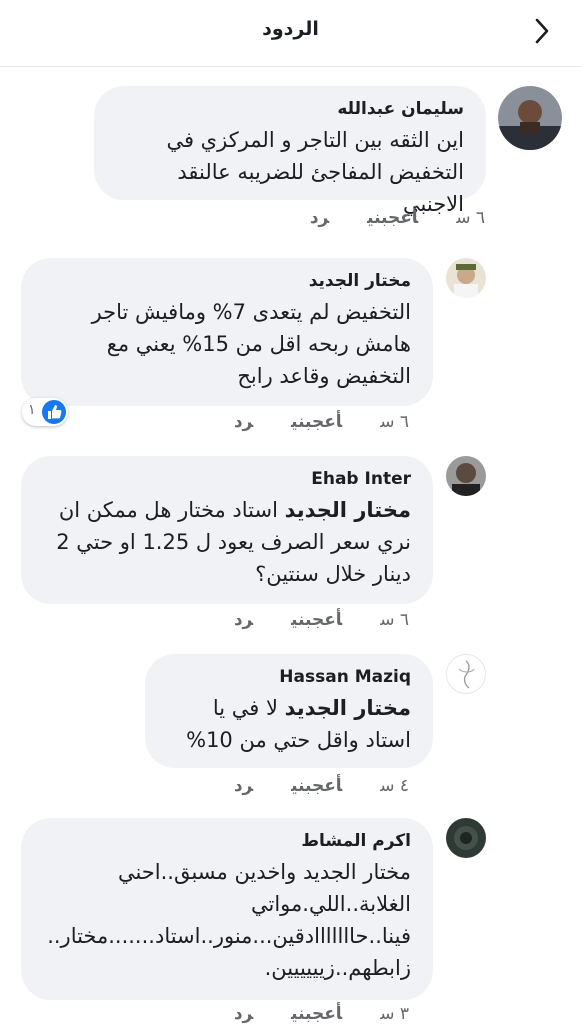  Describe the element at coordinates (394, 1014) in the screenshot. I see `comment-time: ٣ س` at that location.